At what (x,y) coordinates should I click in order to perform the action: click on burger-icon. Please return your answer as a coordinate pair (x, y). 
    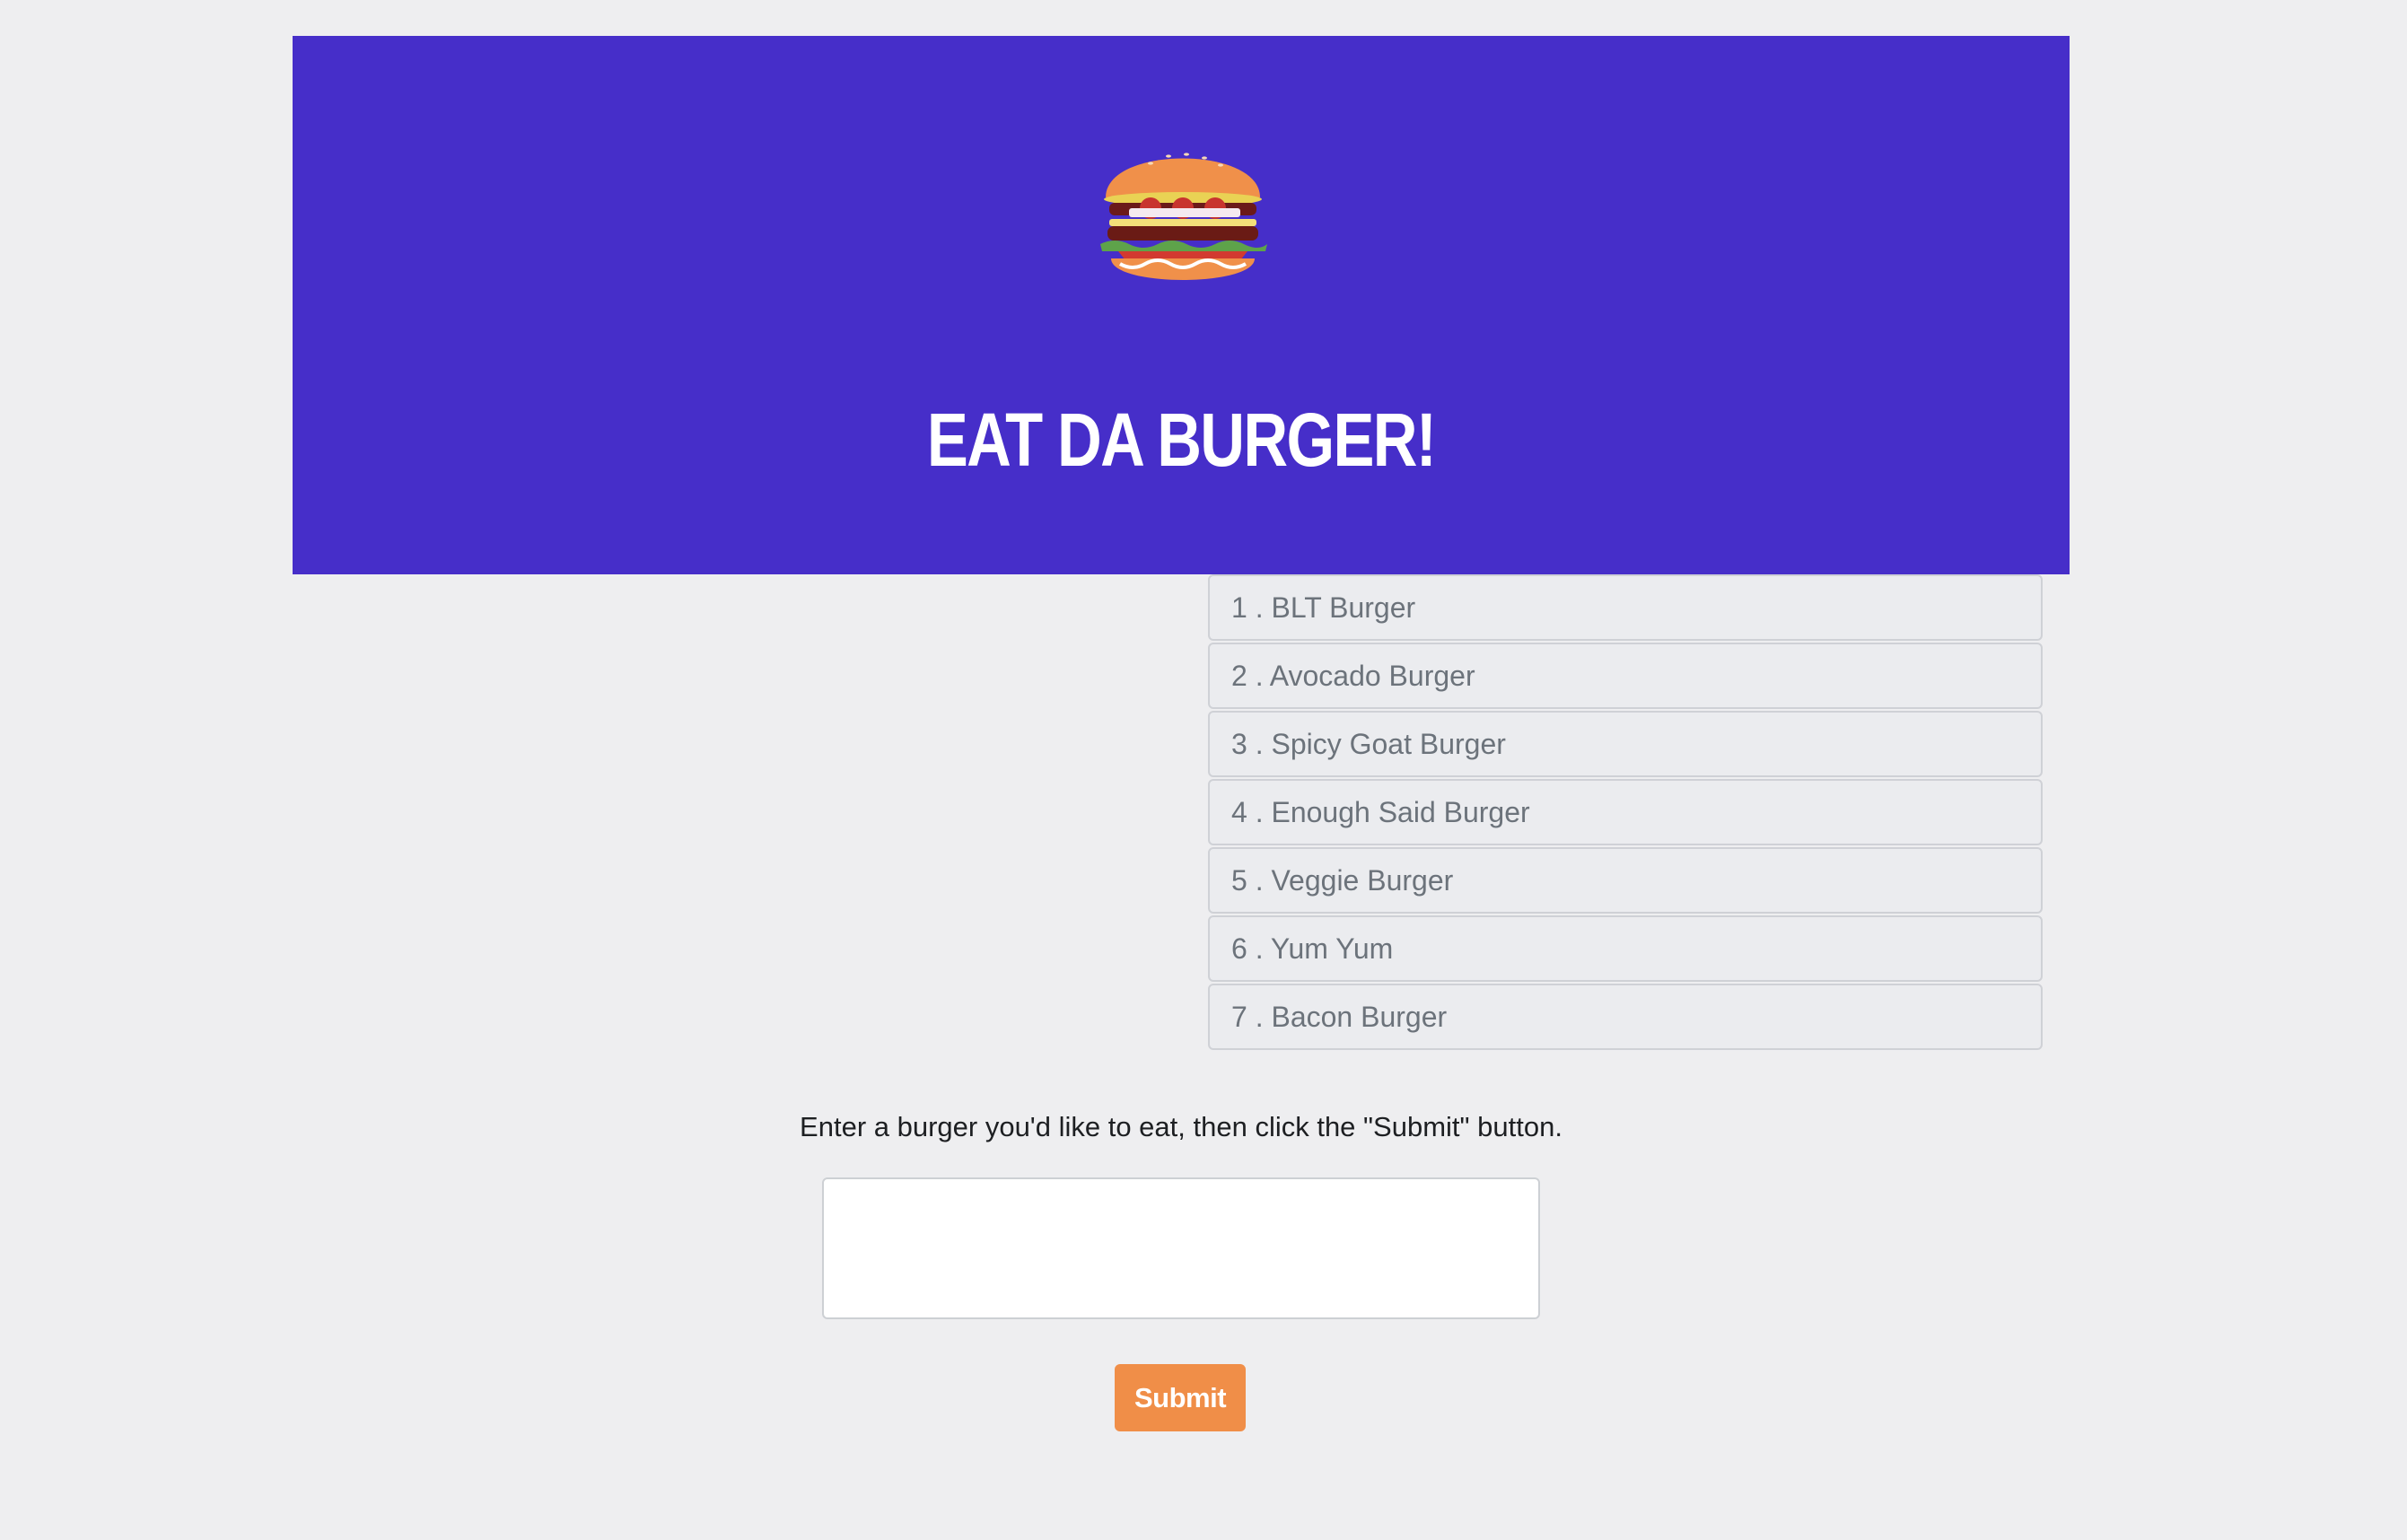
    Looking at the image, I should click on (1183, 217).